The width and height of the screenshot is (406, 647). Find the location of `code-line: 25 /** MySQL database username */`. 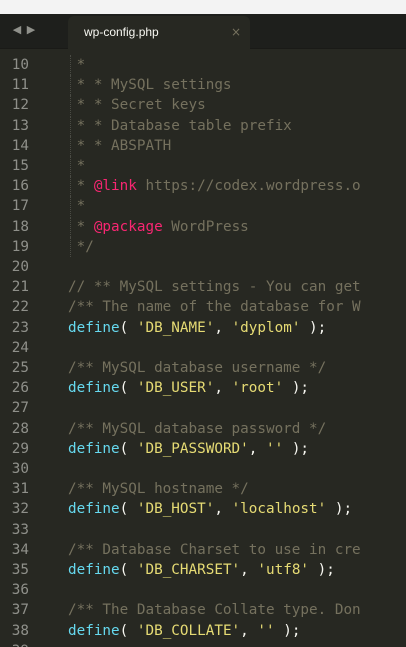

code-line: 25 /** MySQL database username */ is located at coordinates (203, 368).